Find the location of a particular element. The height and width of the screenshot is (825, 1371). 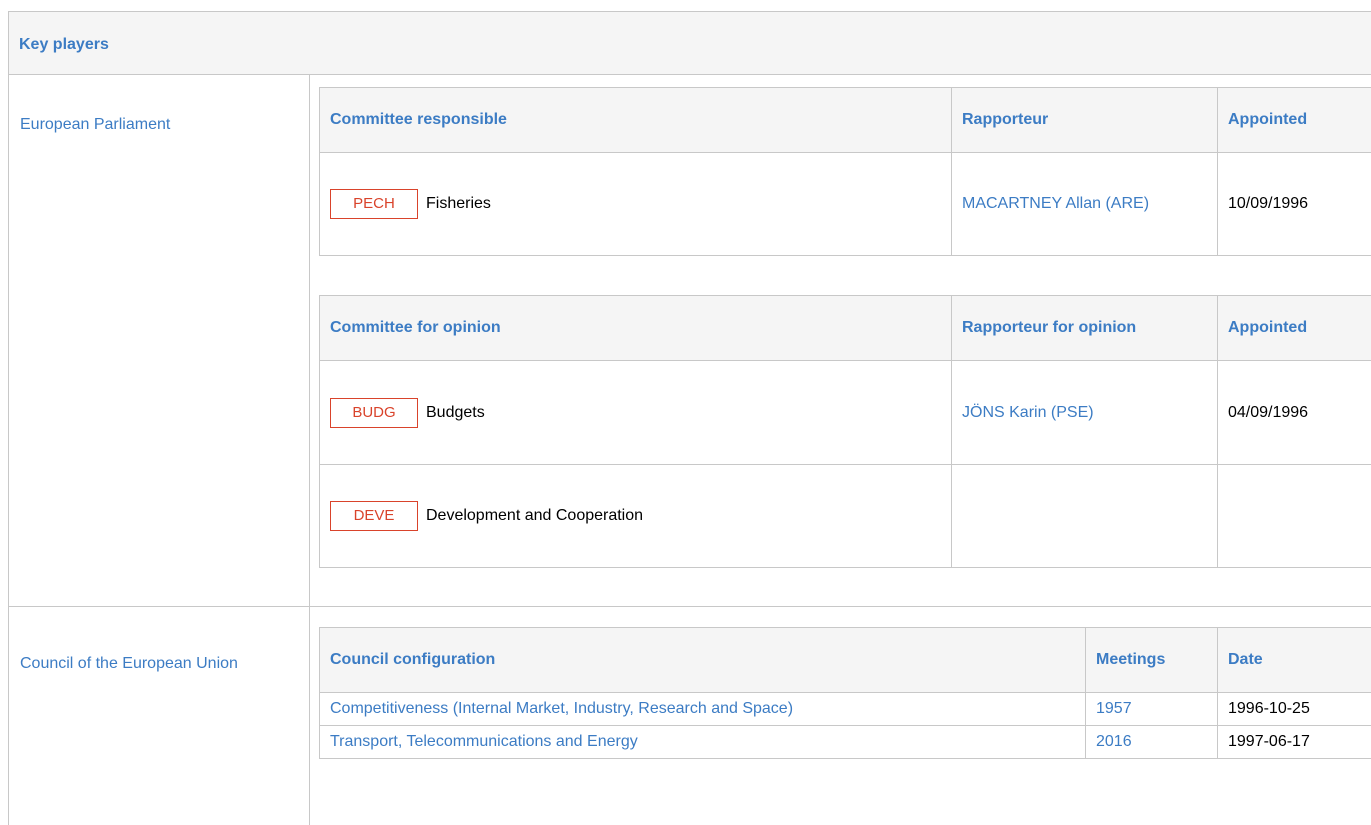

date-header: Date is located at coordinates (1294, 660).